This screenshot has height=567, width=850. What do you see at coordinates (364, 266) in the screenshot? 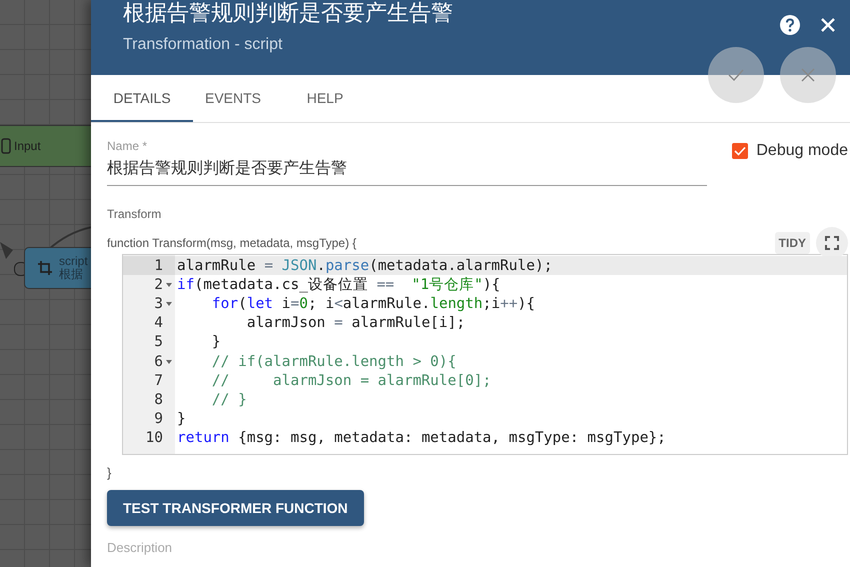
I see `code-line: alarmRule = JSON.parse(metadata.alarmRule);` at bounding box center [364, 266].